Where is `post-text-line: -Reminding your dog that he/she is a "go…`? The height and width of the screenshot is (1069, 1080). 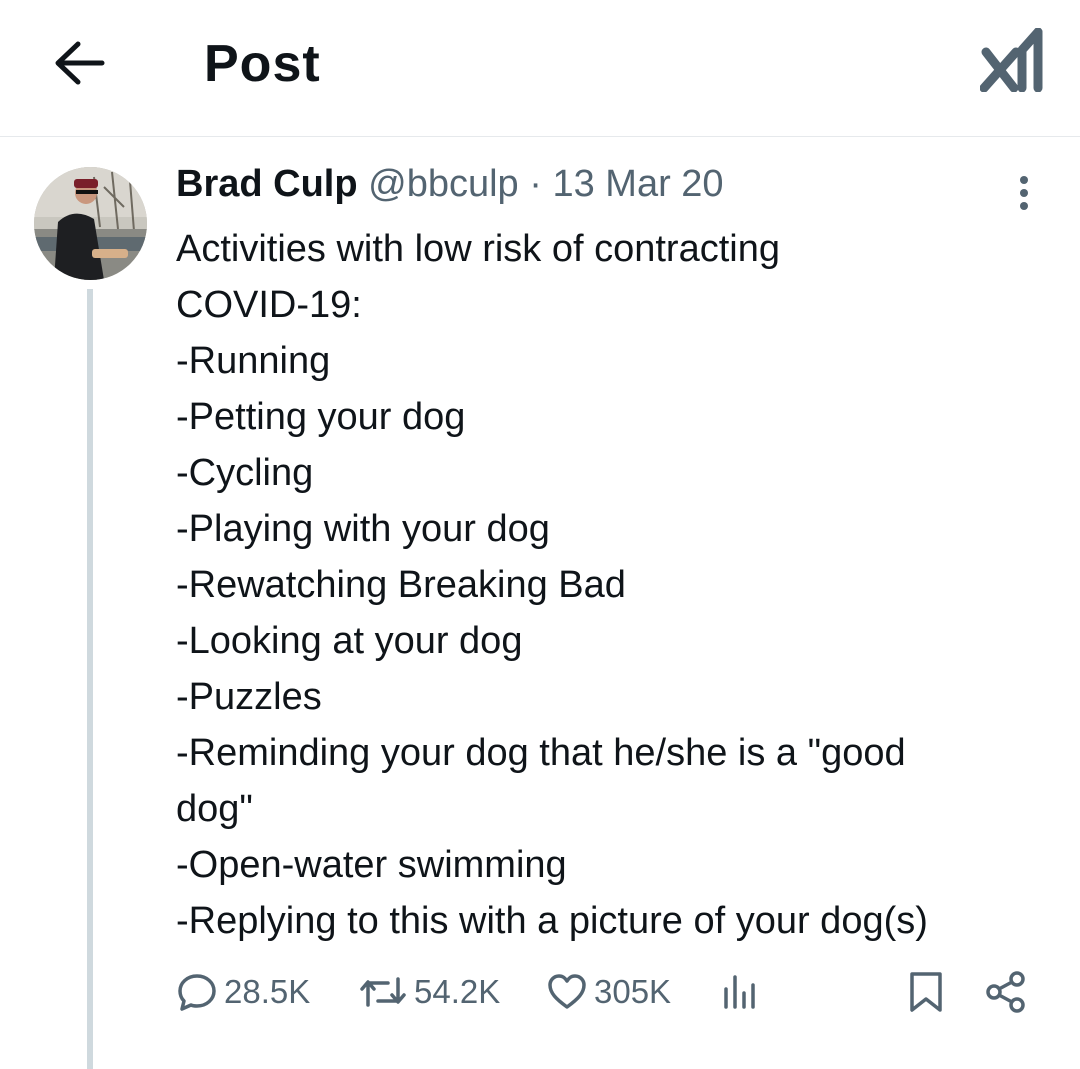 post-text-line: -Reminding your dog that he/she is a "go… is located at coordinates (541, 753).